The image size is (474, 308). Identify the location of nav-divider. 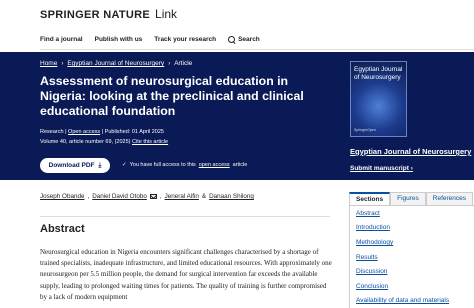
(257, 49).